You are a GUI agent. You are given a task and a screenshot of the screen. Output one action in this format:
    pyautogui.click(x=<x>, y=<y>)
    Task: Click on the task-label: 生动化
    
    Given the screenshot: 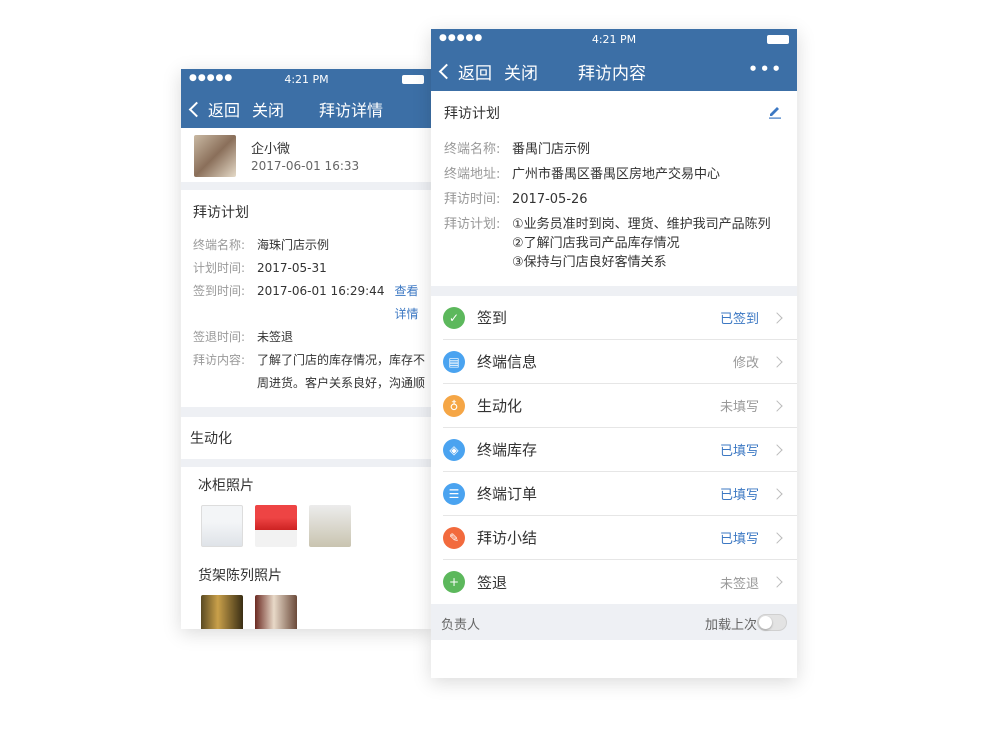 What is the action you would take?
    pyautogui.click(x=500, y=406)
    